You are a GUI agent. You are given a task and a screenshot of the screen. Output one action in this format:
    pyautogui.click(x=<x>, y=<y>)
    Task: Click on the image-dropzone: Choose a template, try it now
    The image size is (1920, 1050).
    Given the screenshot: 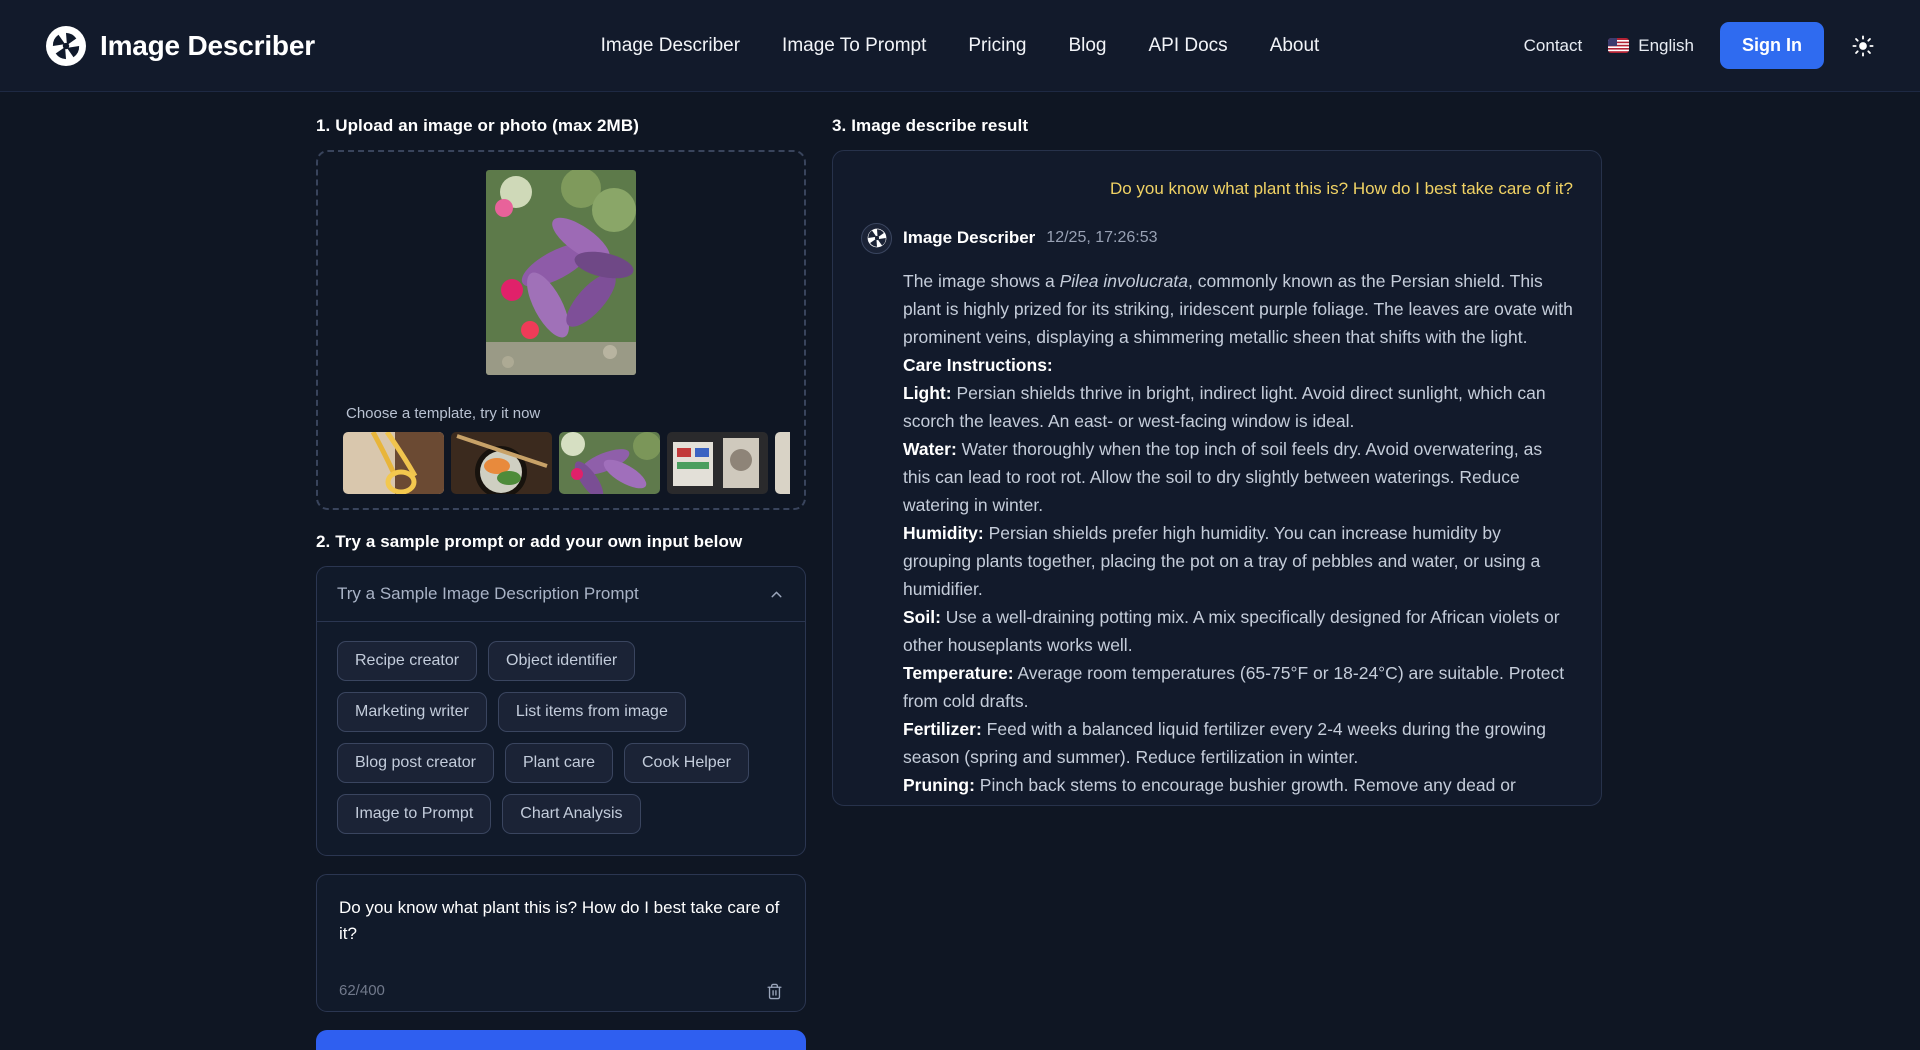 What is the action you would take?
    pyautogui.click(x=561, y=330)
    